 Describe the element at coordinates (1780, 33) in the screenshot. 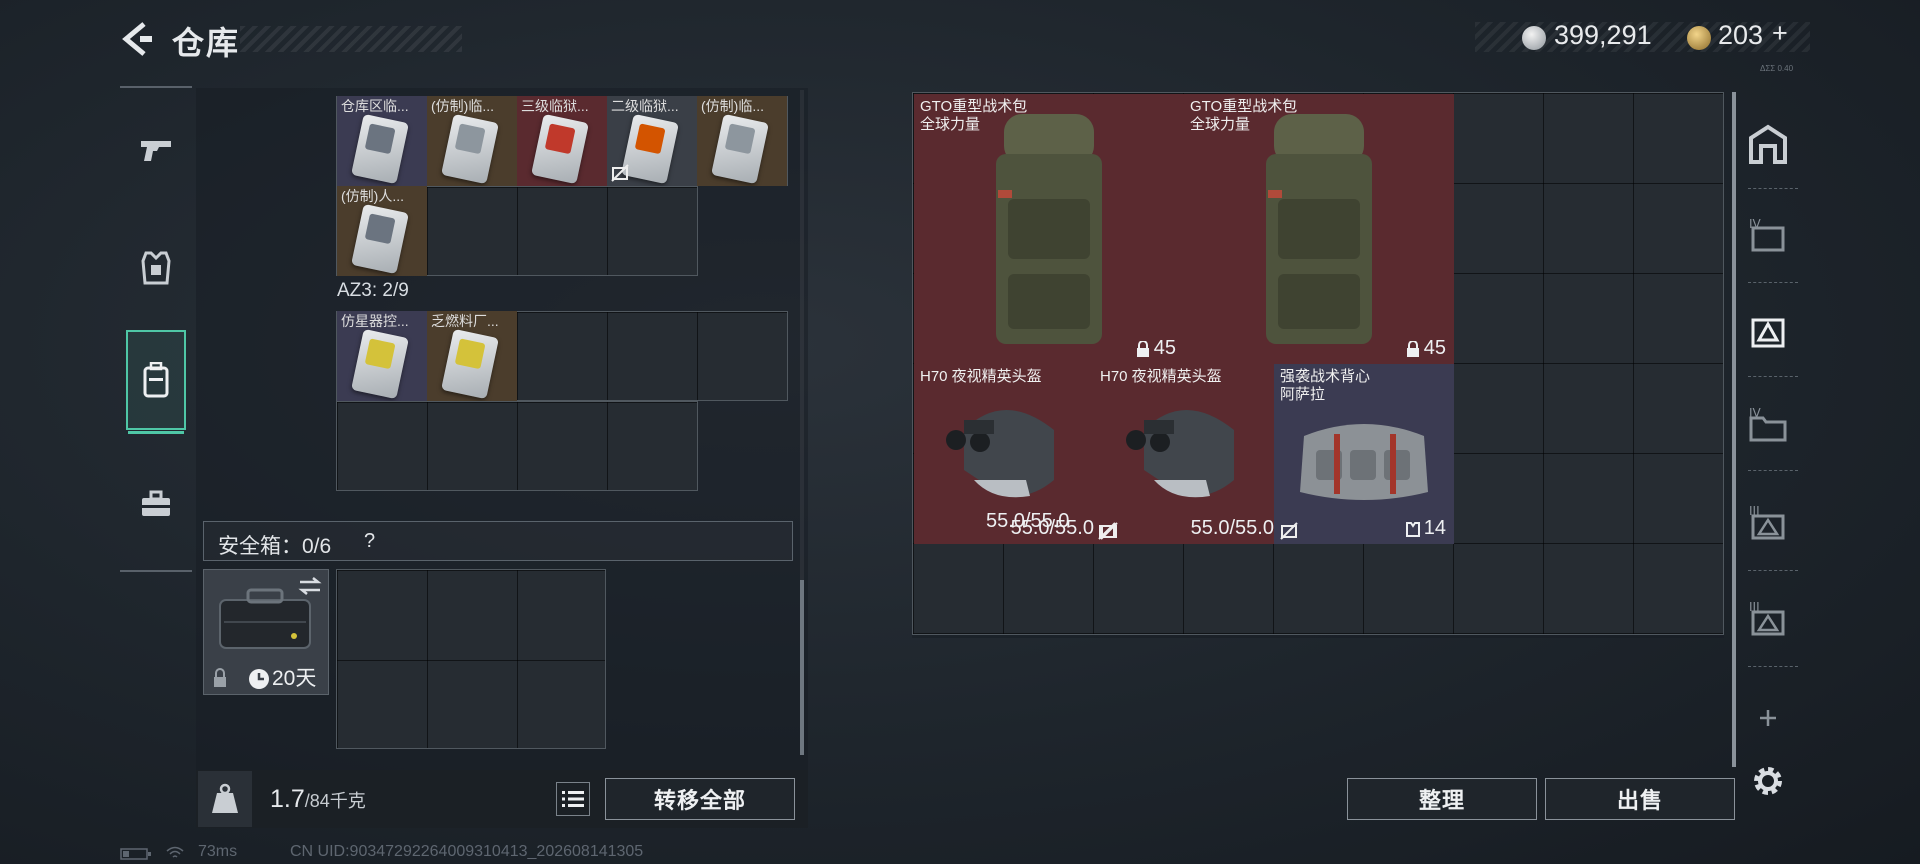

I see `add-gold-button: +` at that location.